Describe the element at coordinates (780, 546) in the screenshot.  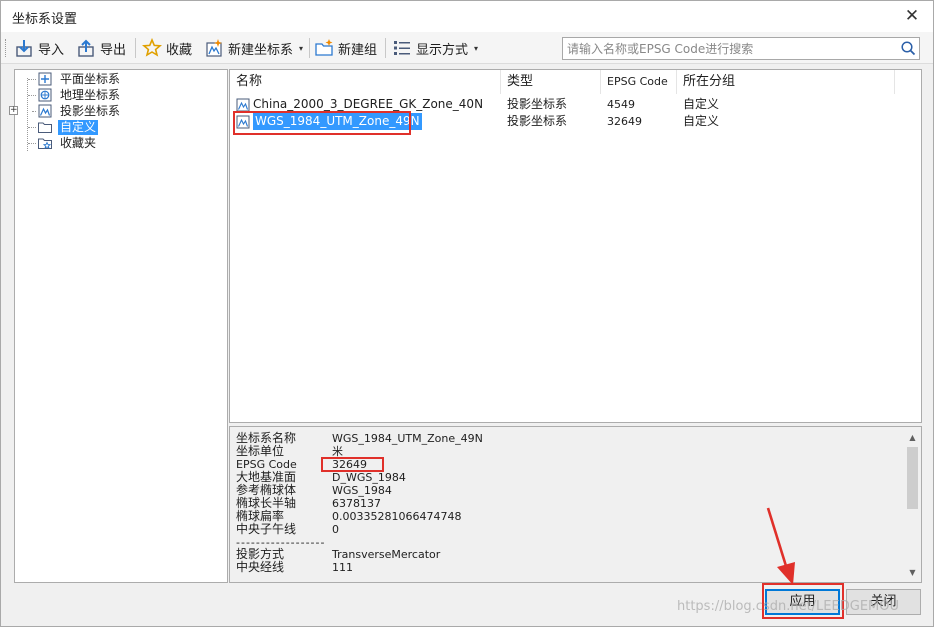
I see `annotation-arrow-icon` at that location.